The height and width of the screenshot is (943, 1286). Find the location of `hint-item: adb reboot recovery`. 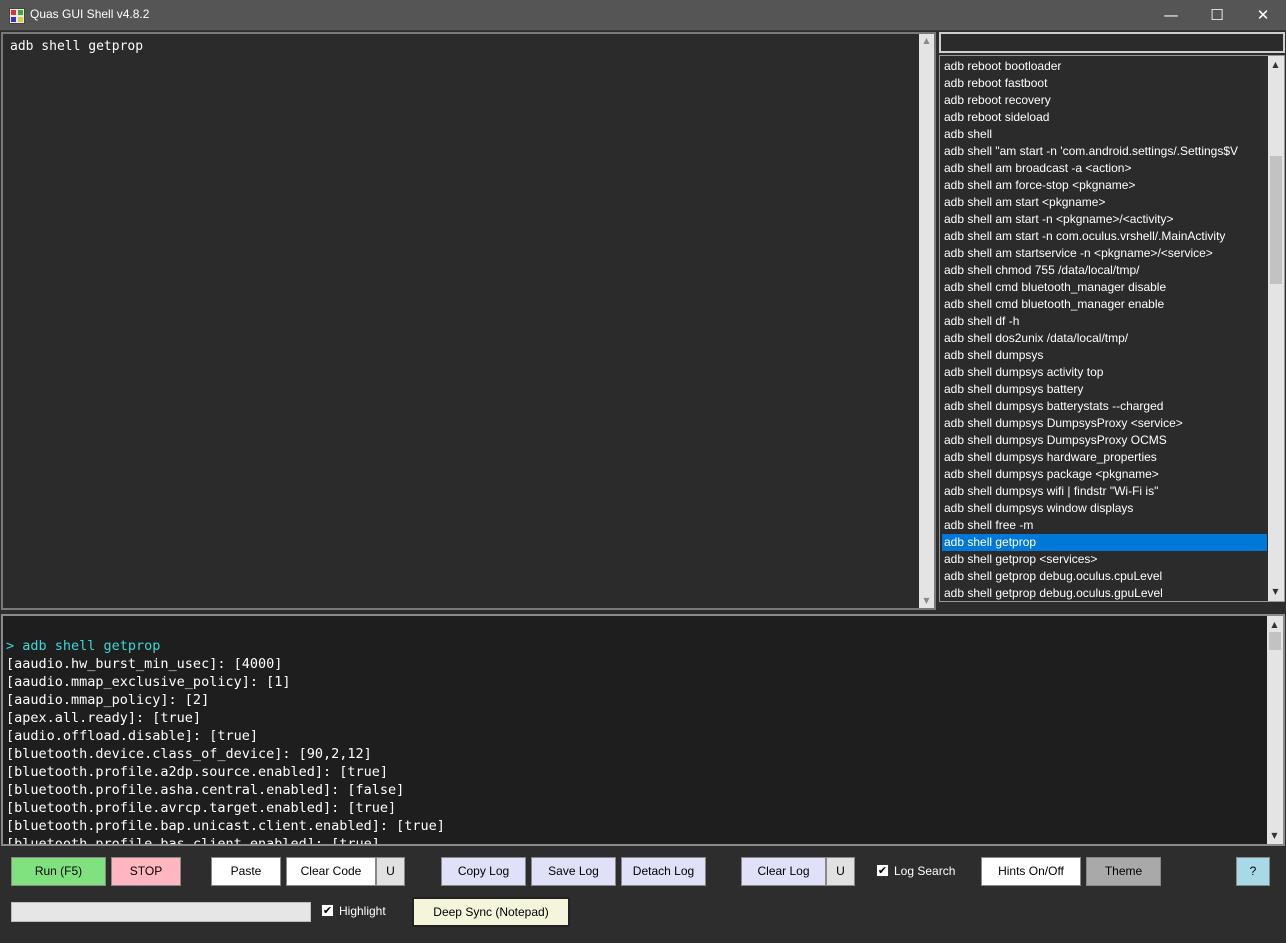

hint-item: adb reboot recovery is located at coordinates (1104, 100).